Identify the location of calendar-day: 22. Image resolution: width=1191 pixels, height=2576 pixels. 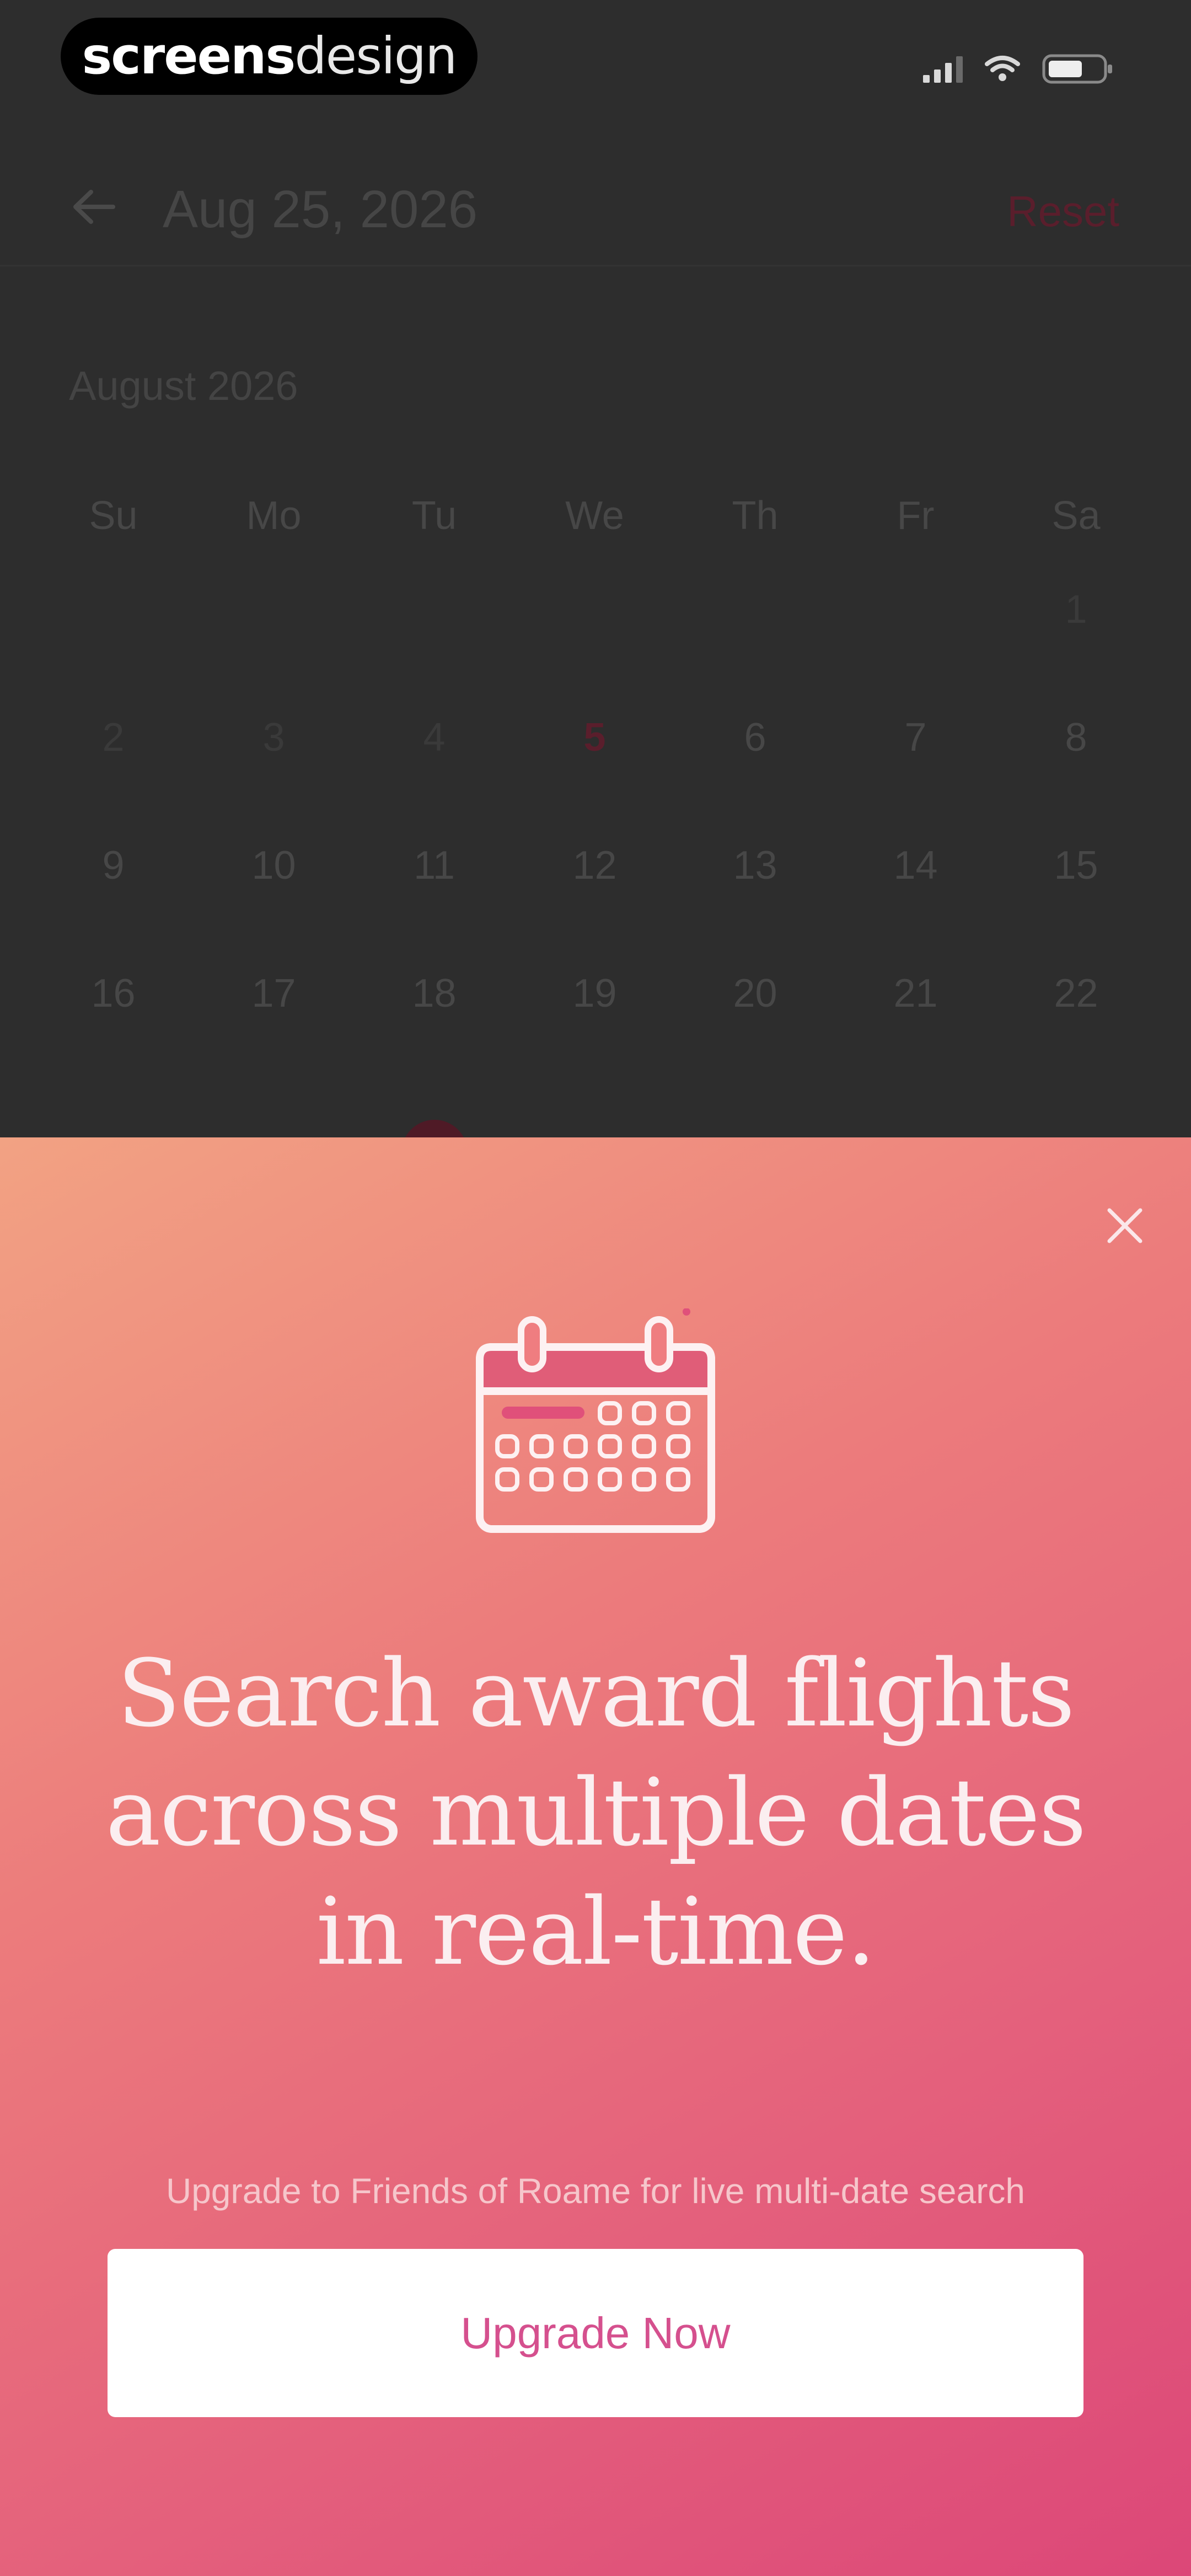
(1076, 994).